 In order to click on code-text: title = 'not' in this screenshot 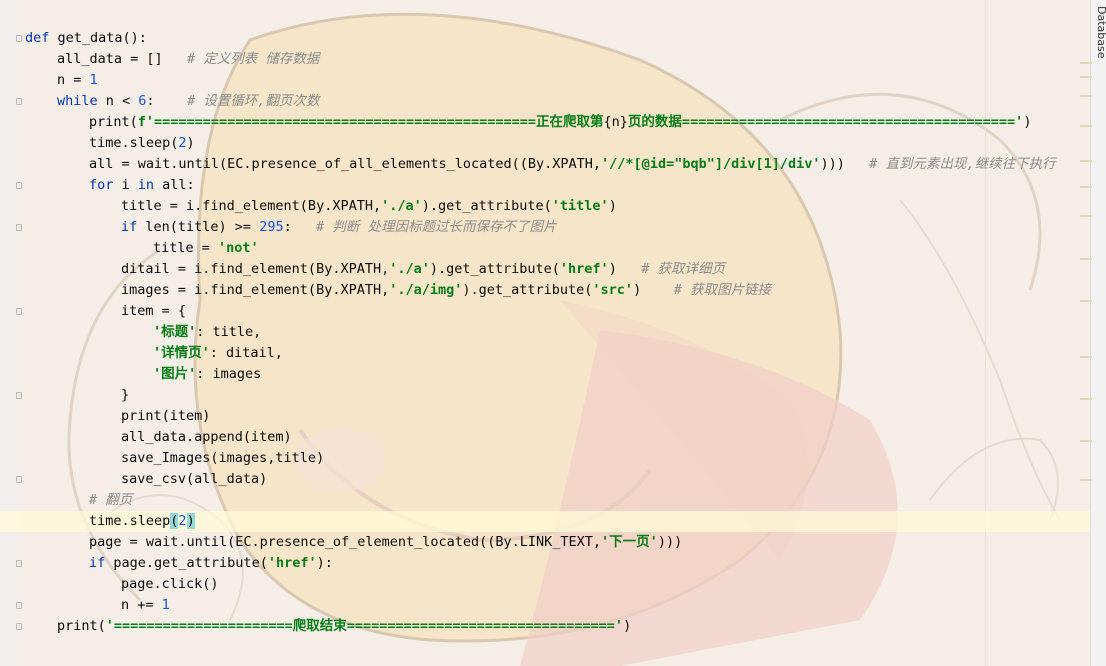, I will do `click(206, 248)`.